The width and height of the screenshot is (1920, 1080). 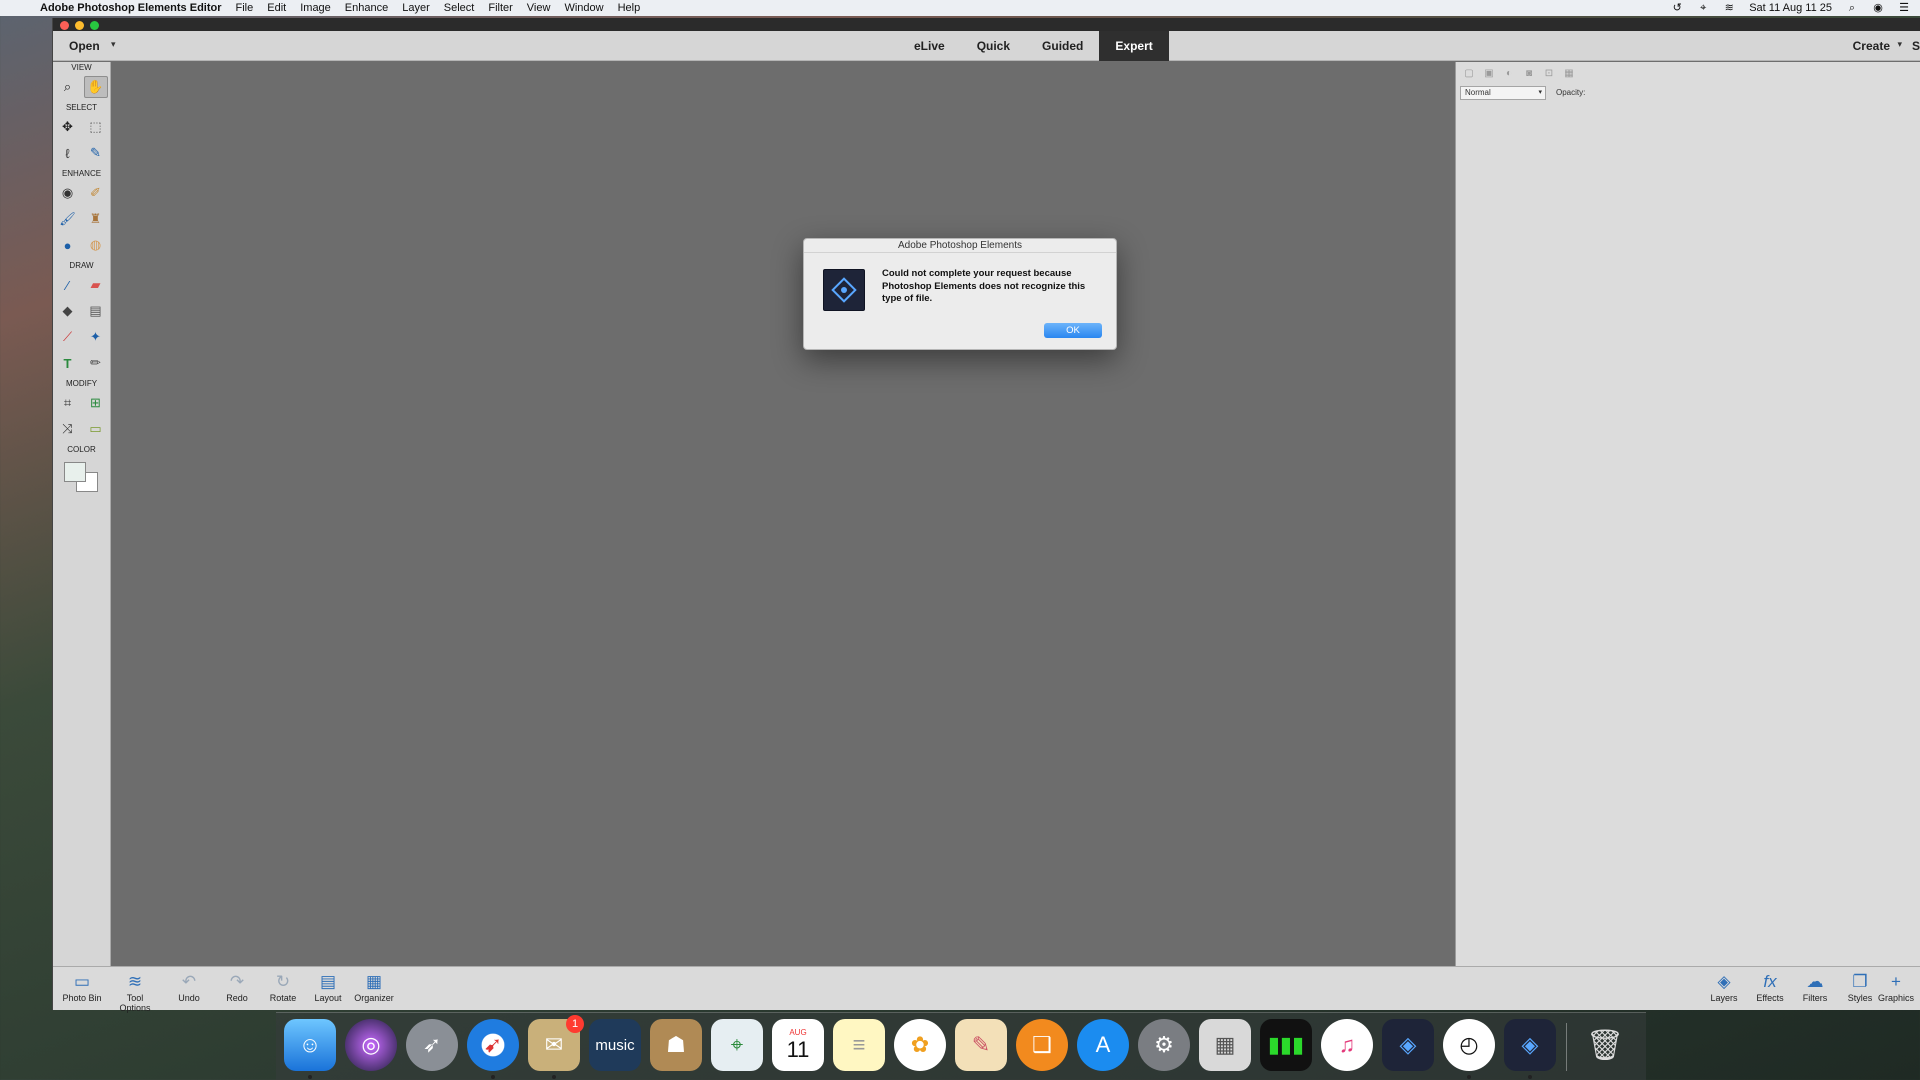 I want to click on photo-bin-button: ▭ Photo Bin, so click(x=82, y=987).